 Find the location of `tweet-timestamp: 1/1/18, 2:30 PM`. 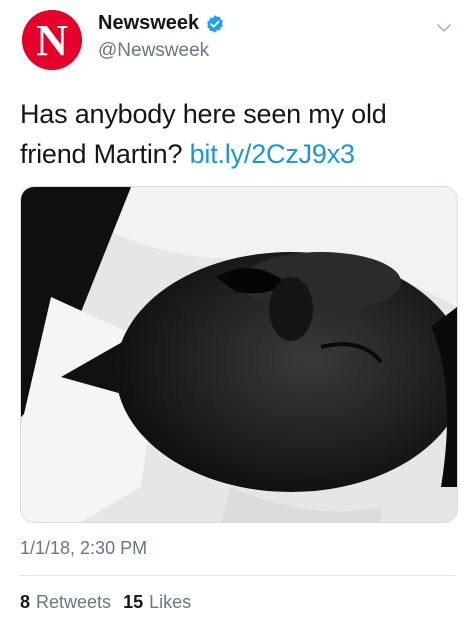

tweet-timestamp: 1/1/18, 2:30 PM is located at coordinates (83, 548).